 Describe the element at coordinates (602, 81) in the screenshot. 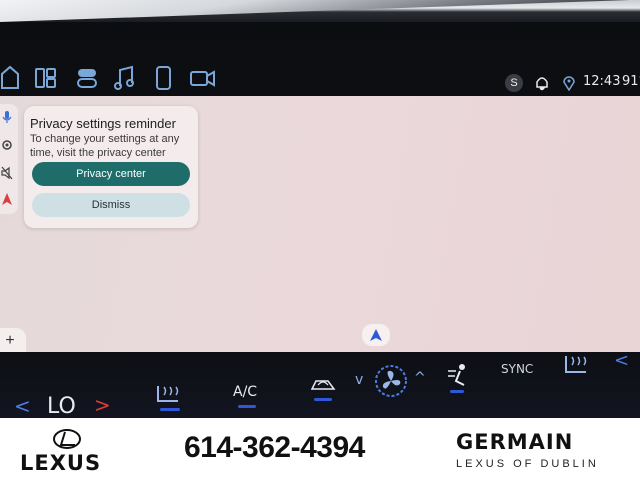

I see `clock: 12:43` at that location.